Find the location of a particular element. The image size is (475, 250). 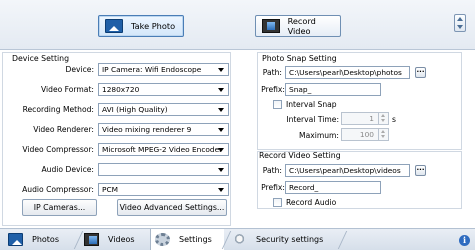

tab-photos-label: Photos is located at coordinates (45, 239).